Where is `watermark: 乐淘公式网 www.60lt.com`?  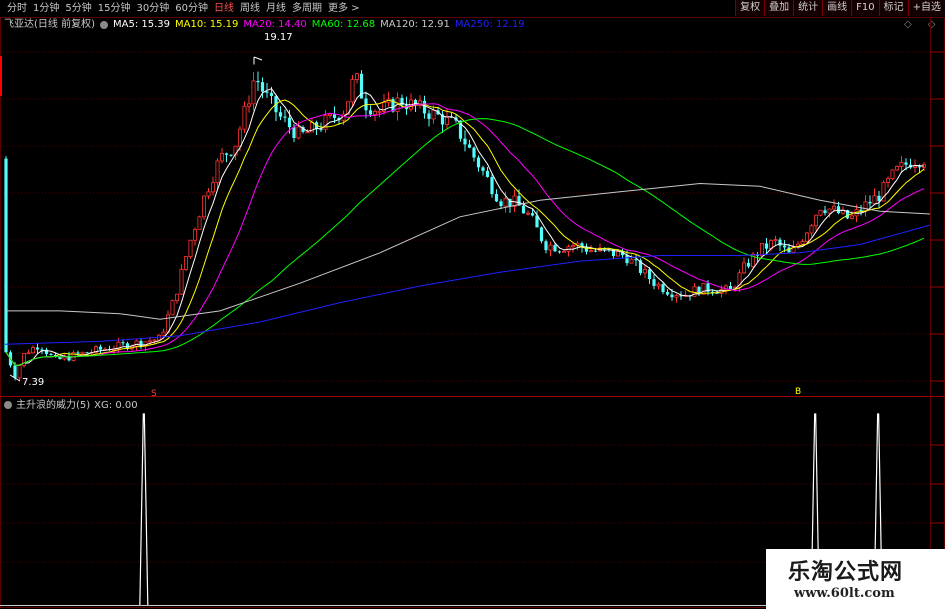
watermark: 乐淘公式网 www.60lt.com is located at coordinates (855, 579).